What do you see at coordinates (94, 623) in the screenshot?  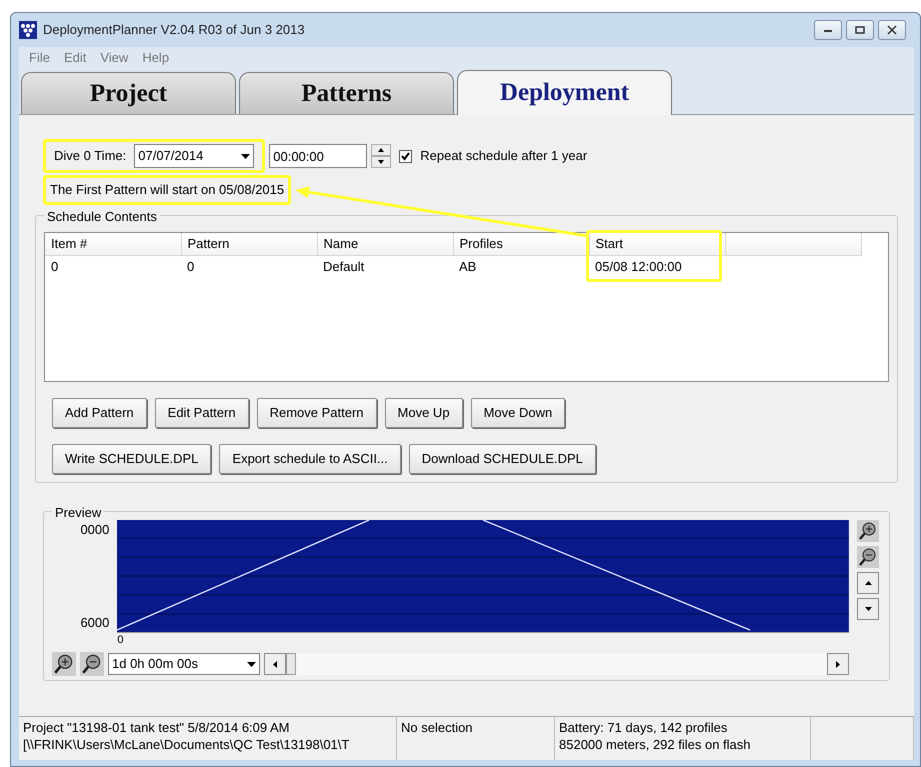 I see `axis-label: 6000` at bounding box center [94, 623].